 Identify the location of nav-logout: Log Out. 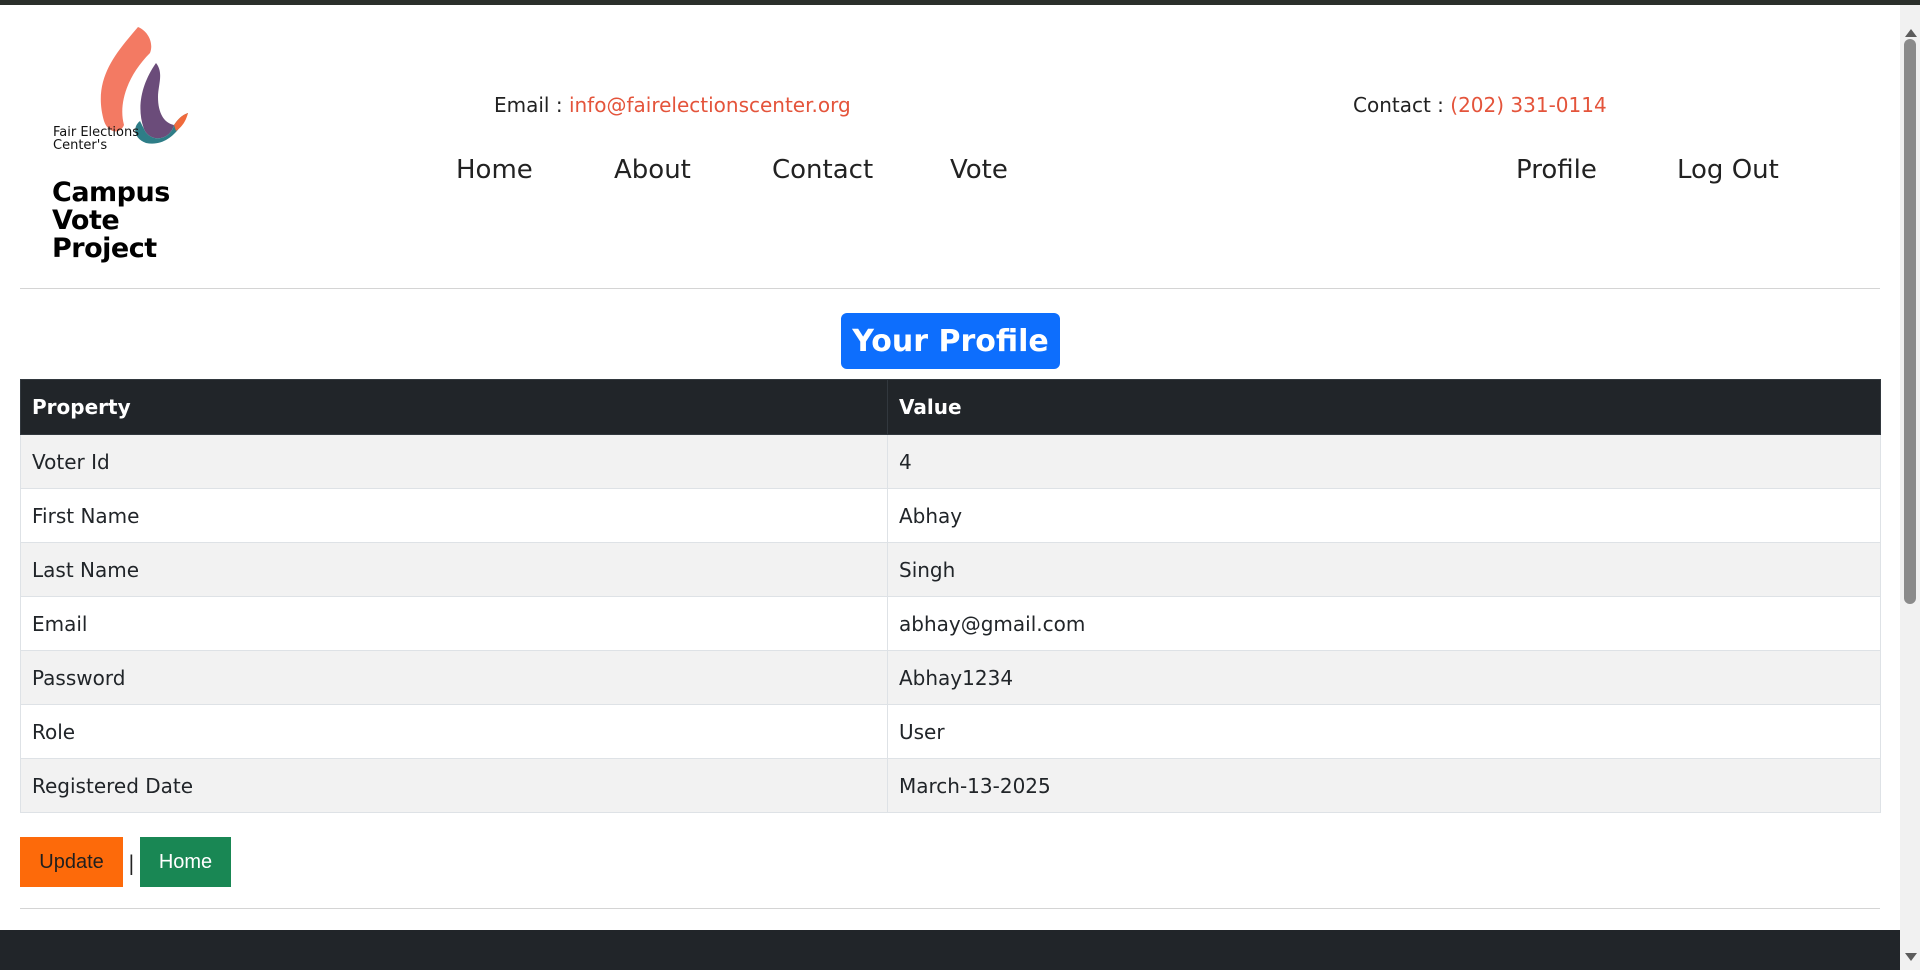
(1728, 170).